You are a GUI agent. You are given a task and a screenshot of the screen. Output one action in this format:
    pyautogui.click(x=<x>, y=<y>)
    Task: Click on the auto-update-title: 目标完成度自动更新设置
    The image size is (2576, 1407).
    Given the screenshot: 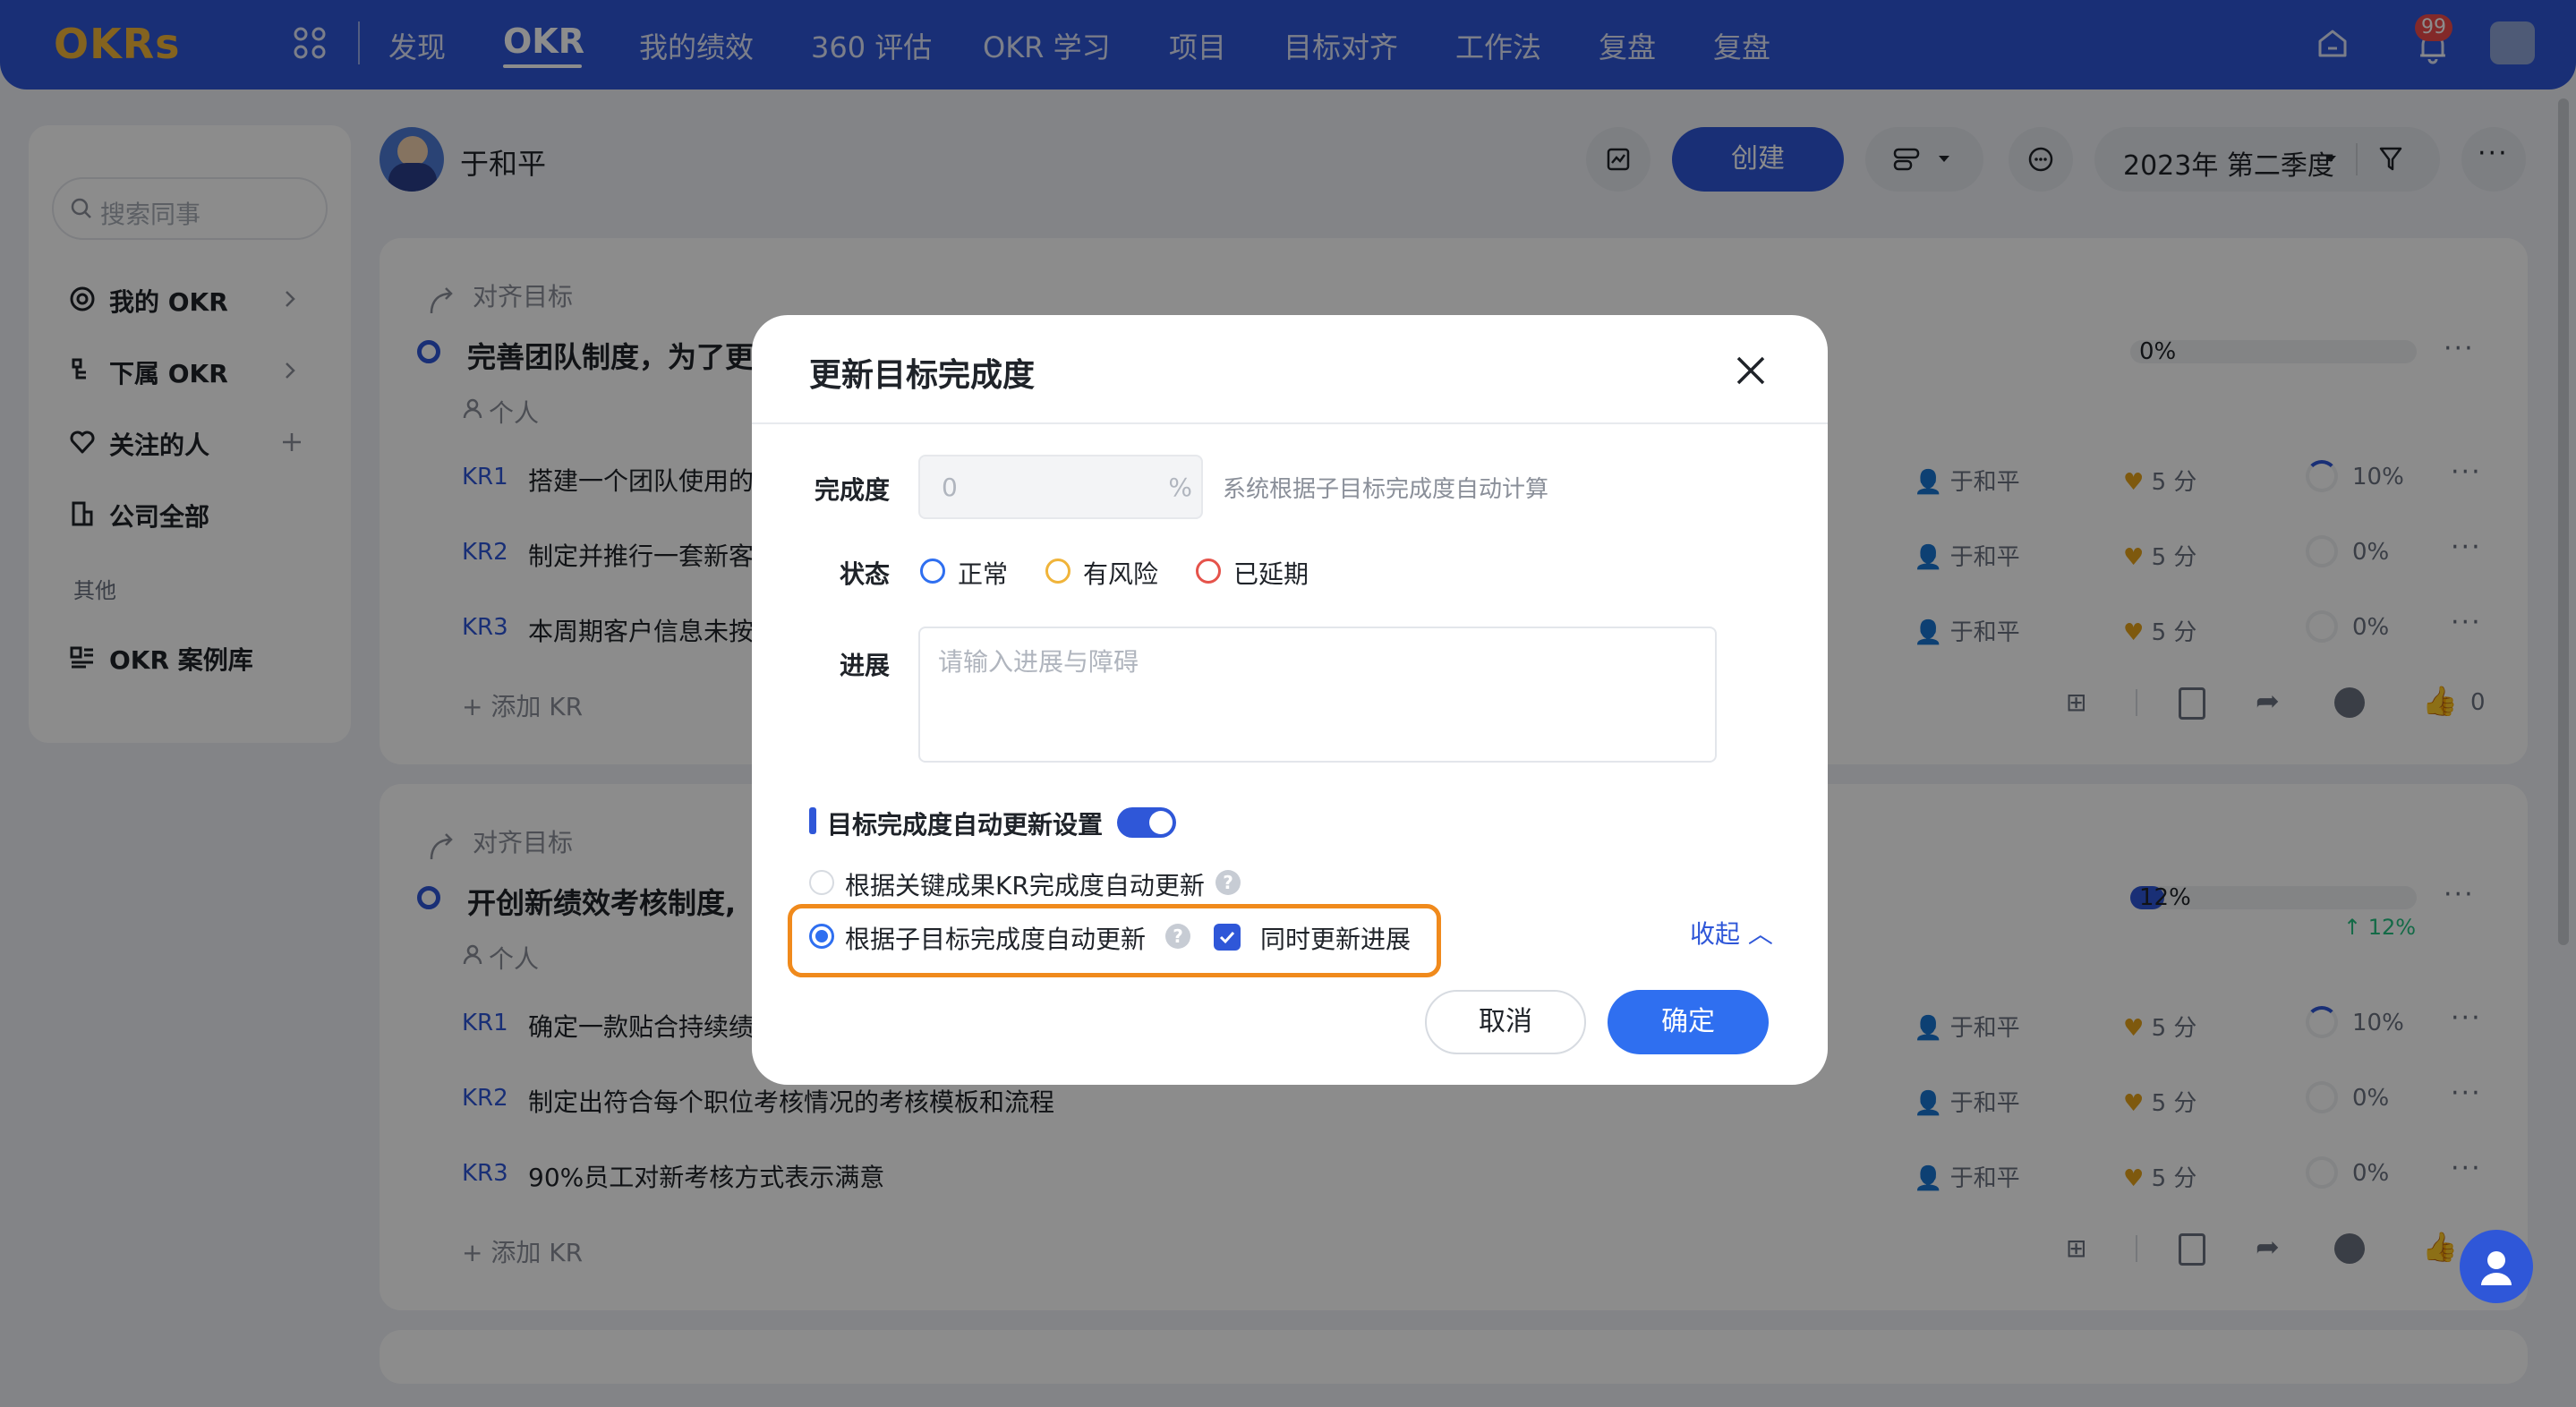 What is the action you would take?
    pyautogui.click(x=965, y=825)
    